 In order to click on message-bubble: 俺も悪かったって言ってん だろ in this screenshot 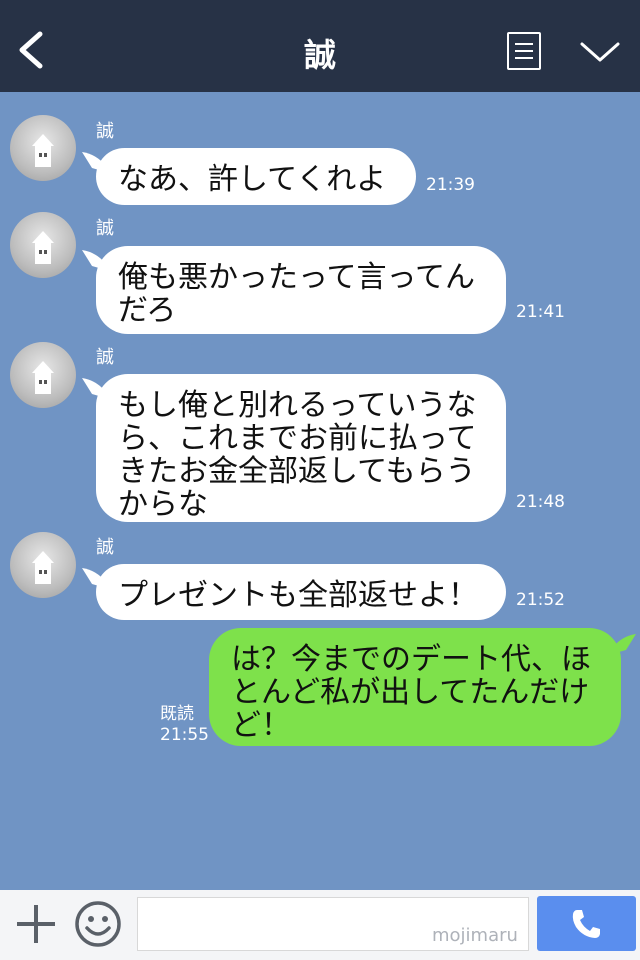, I will do `click(301, 290)`.